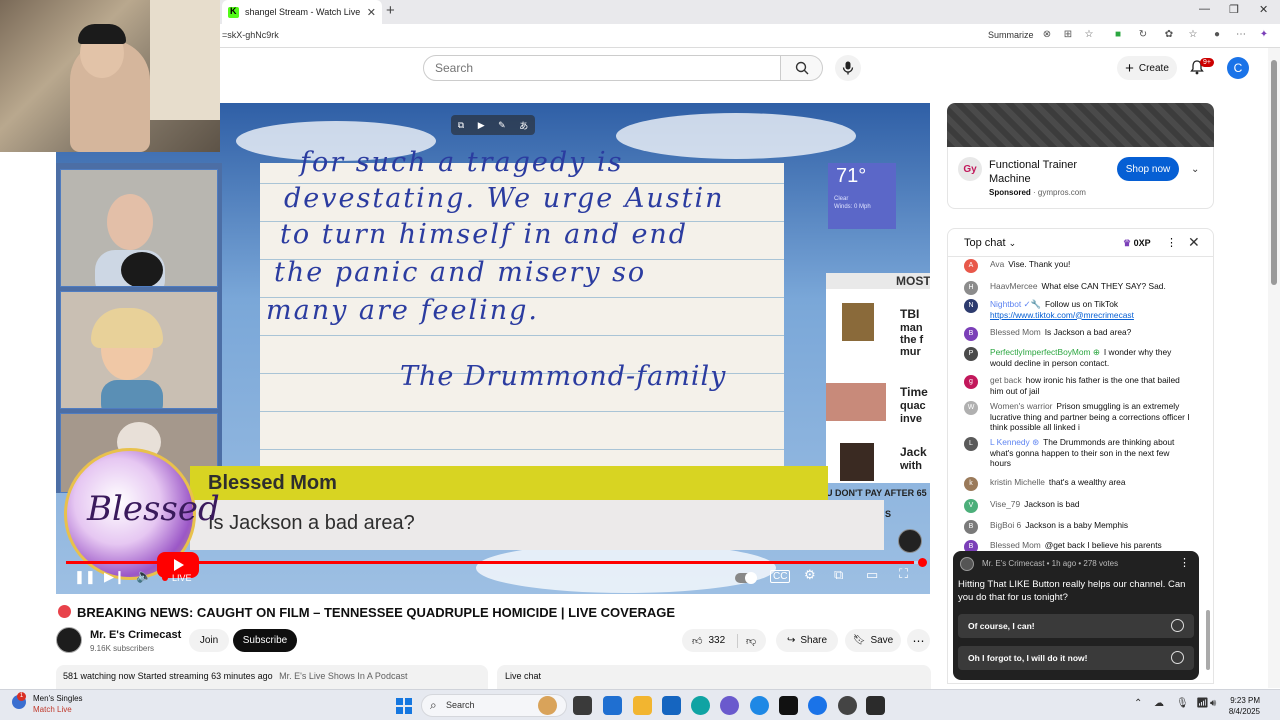 The image size is (1280, 720). Describe the element at coordinates (602, 68) in the screenshot. I see `search-input` at that location.